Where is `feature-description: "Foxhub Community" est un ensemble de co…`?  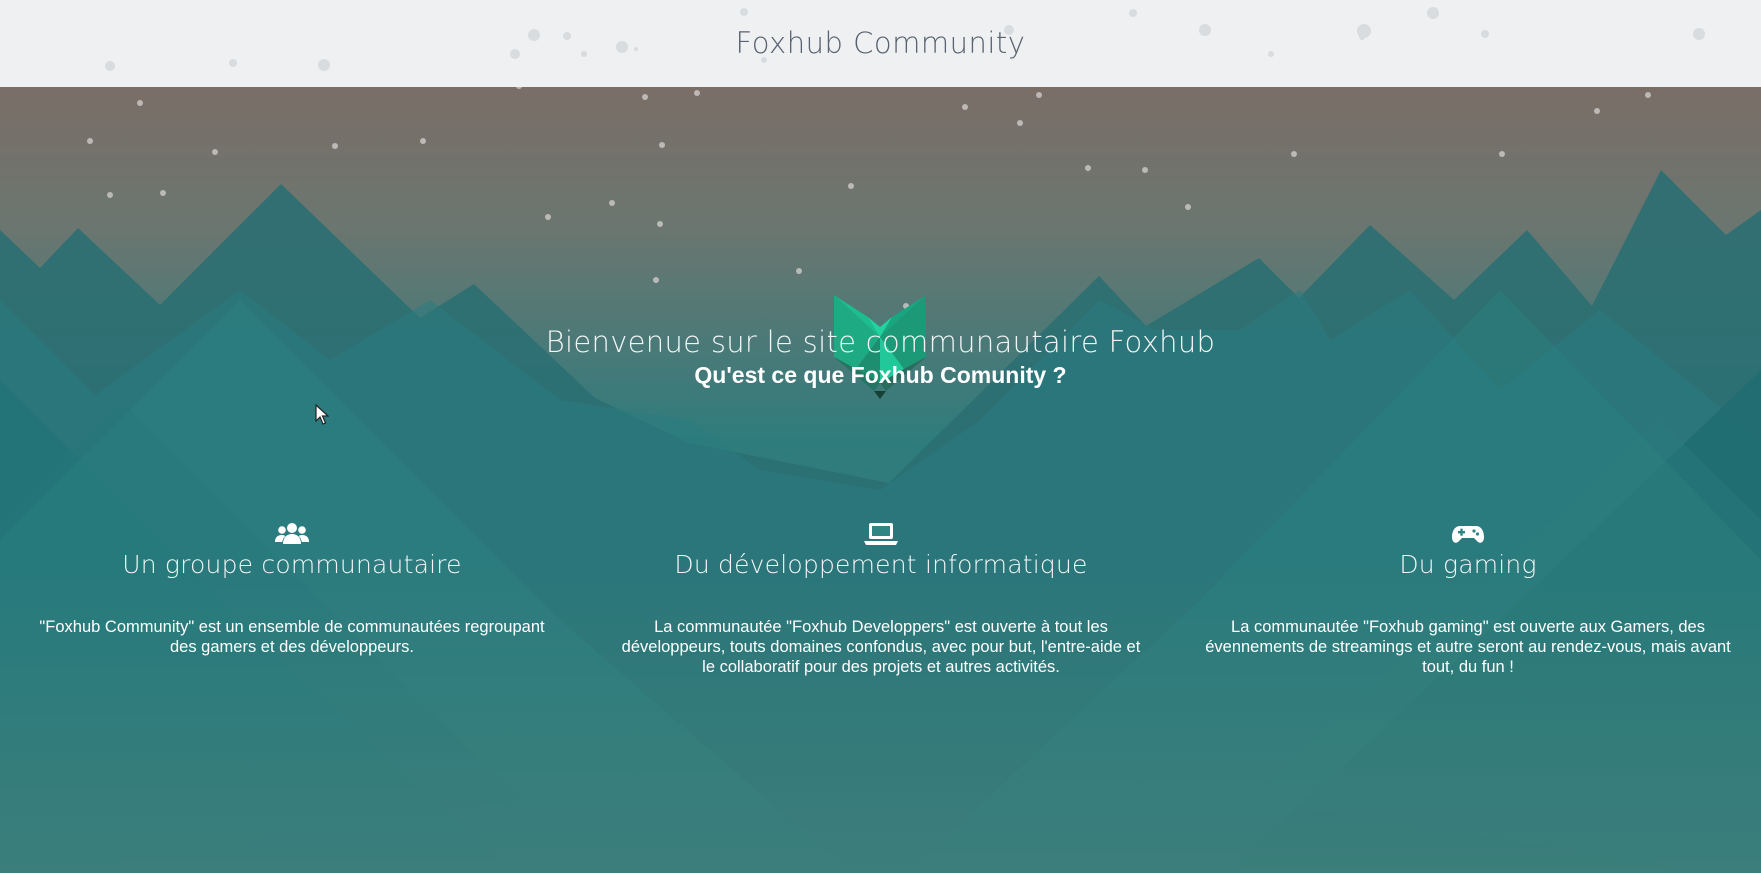
feature-description: "Foxhub Community" est un ensemble de co… is located at coordinates (292, 637).